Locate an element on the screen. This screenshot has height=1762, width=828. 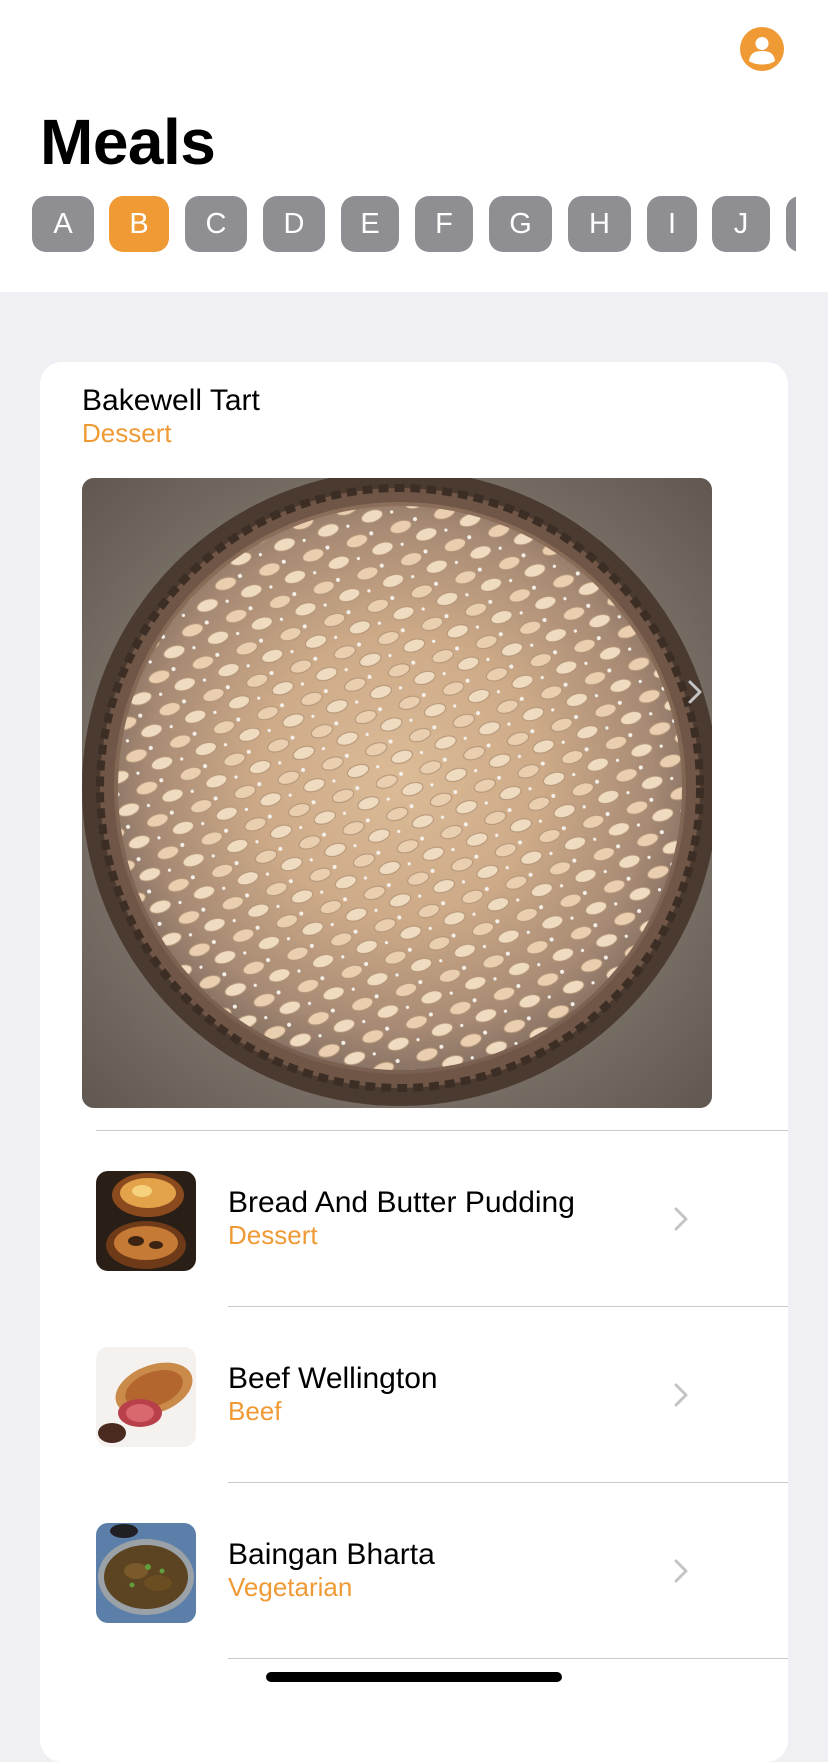
meal-row: Beef Wellington Beef is located at coordinates (414, 1395).